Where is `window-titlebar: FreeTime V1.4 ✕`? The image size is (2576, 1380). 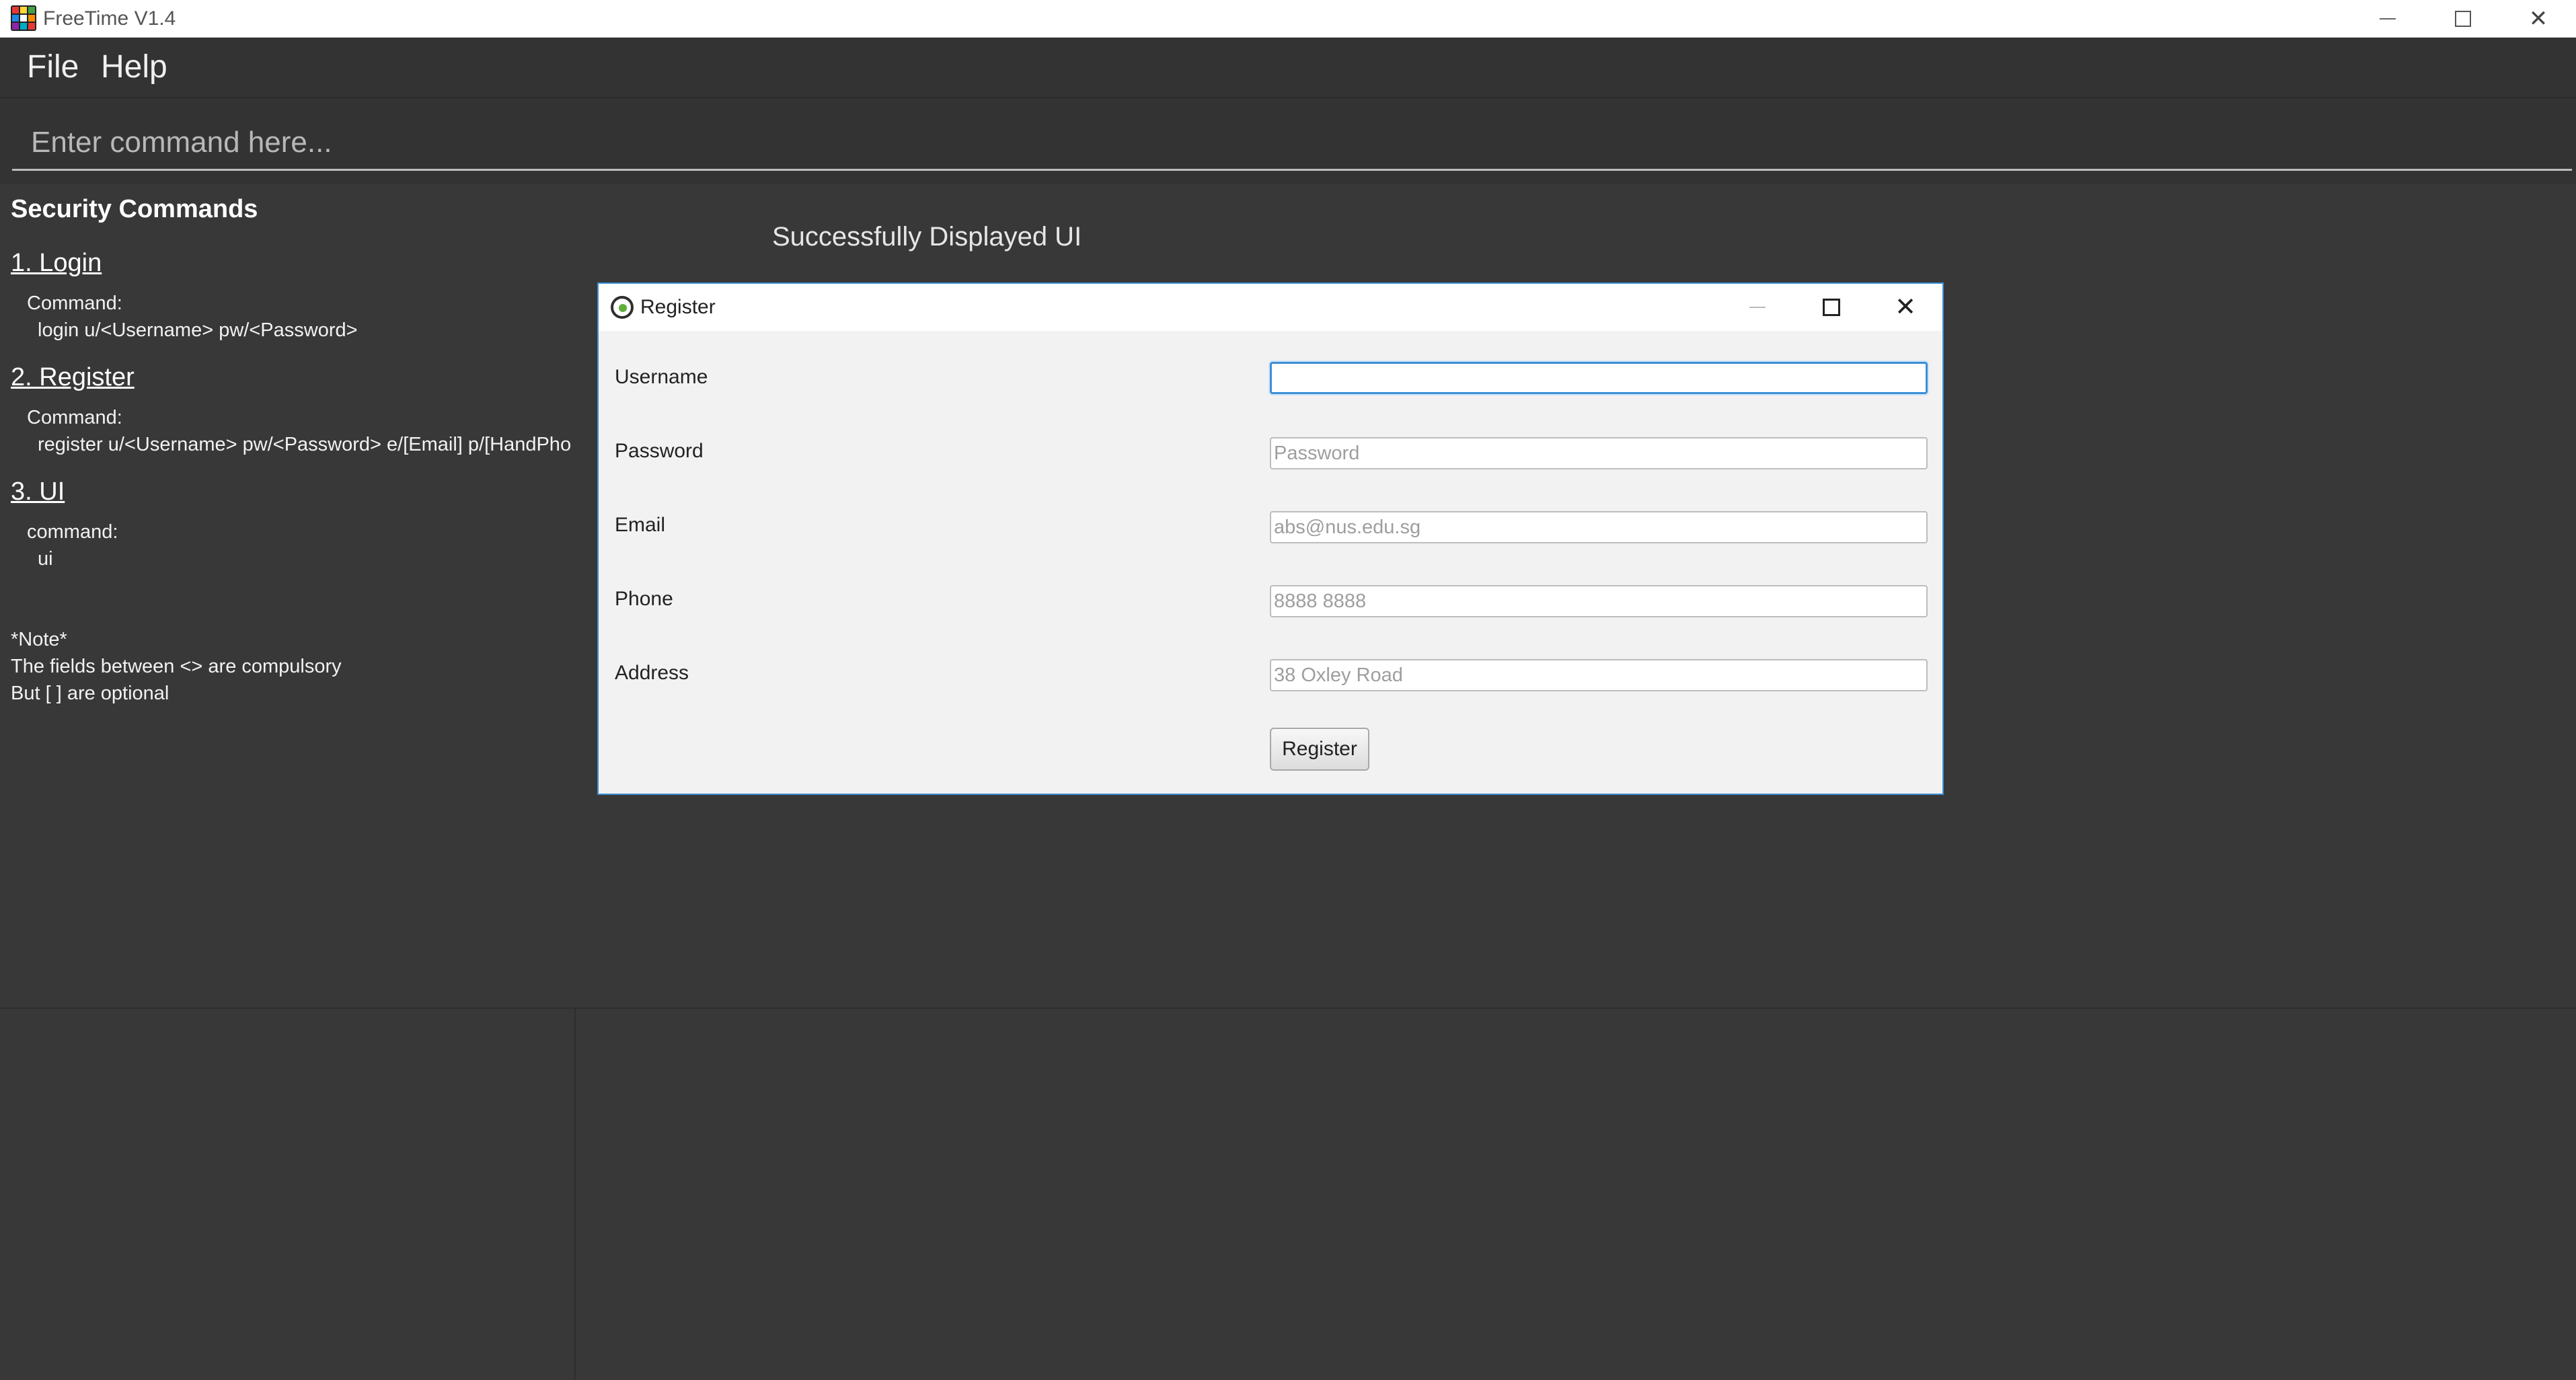
window-titlebar: FreeTime V1.4 ✕ is located at coordinates (1288, 19).